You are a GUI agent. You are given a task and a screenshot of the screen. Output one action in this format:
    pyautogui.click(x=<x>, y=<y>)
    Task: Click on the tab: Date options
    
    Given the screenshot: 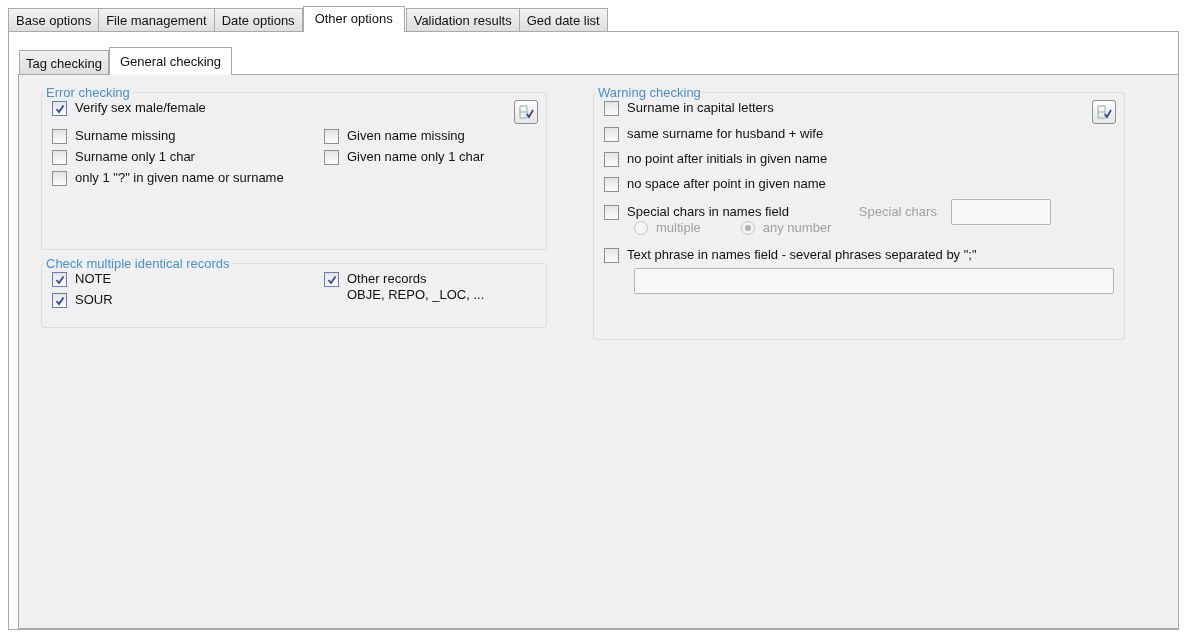 What is the action you would take?
    pyautogui.click(x=258, y=19)
    